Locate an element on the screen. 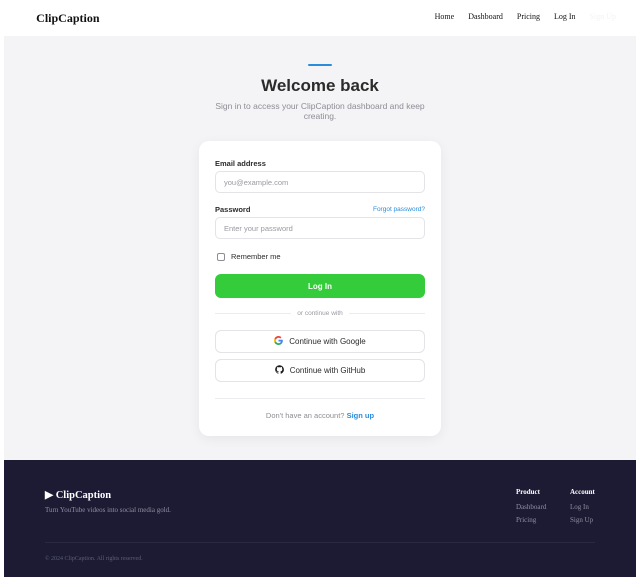 The width and height of the screenshot is (640, 581). footer-divider is located at coordinates (320, 542).